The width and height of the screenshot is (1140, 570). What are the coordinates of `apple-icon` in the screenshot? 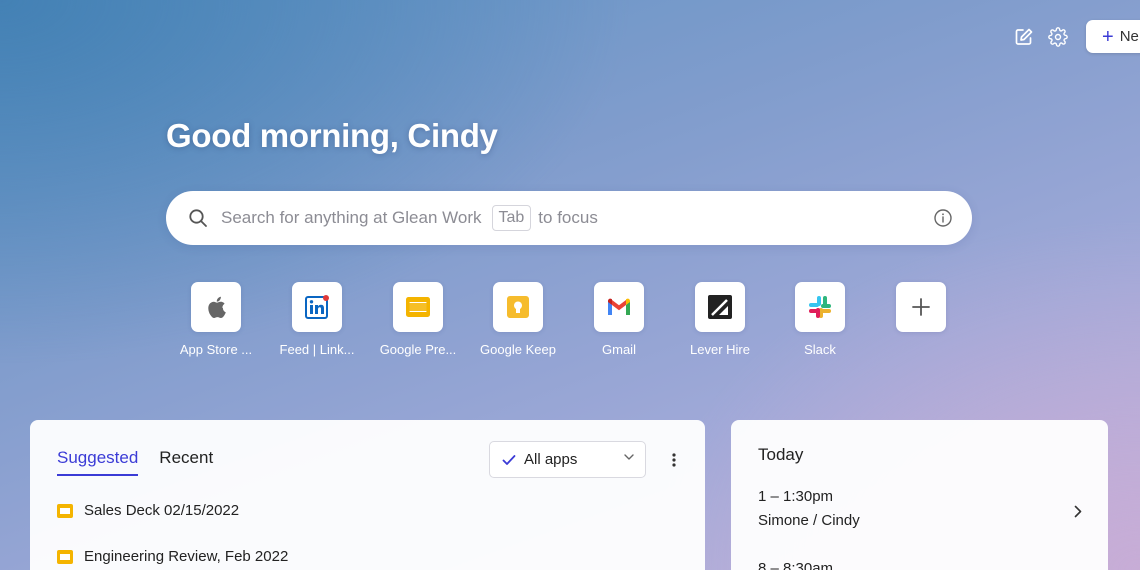 It's located at (216, 307).